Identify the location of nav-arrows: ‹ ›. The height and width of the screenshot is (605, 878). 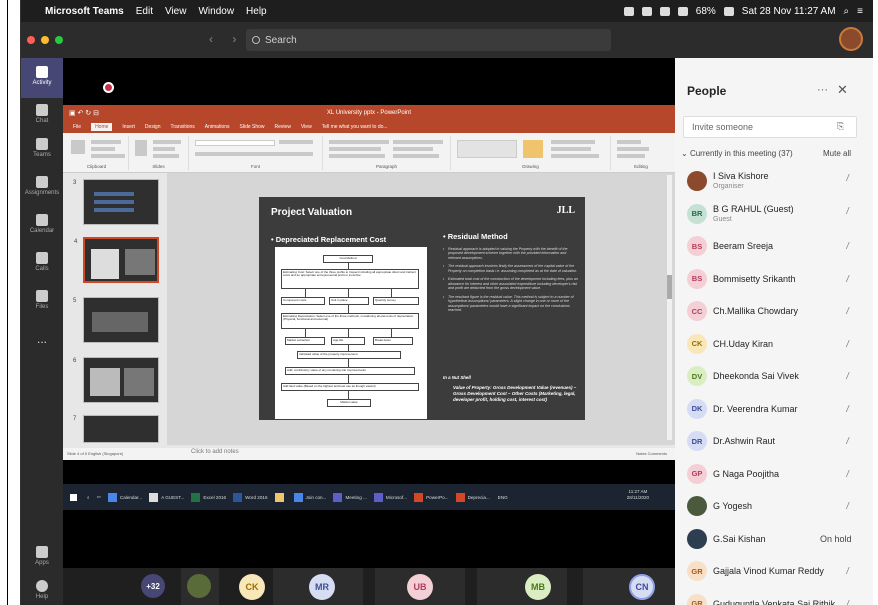
(226, 39).